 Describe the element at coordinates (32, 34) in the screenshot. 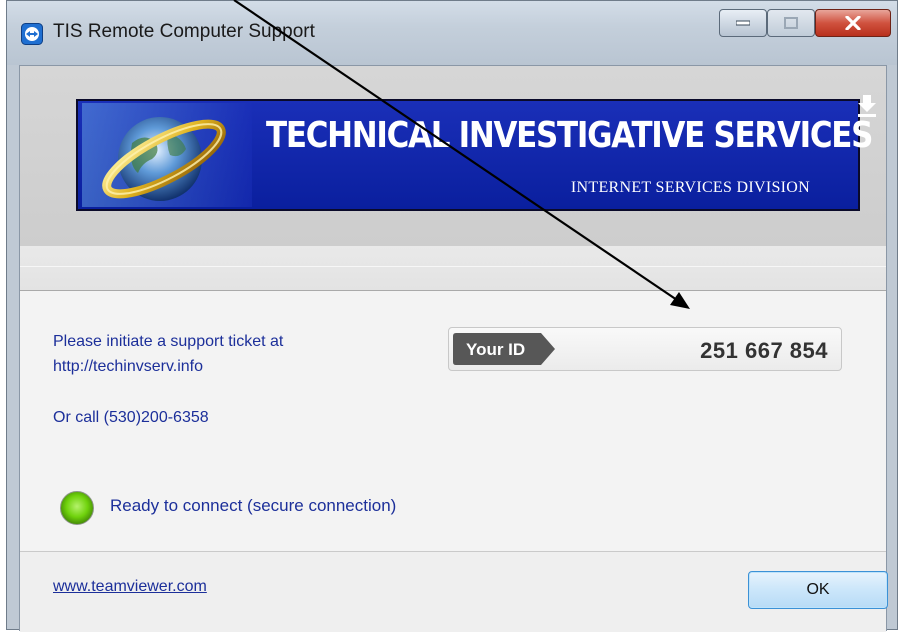

I see `teamviewer-icon` at that location.